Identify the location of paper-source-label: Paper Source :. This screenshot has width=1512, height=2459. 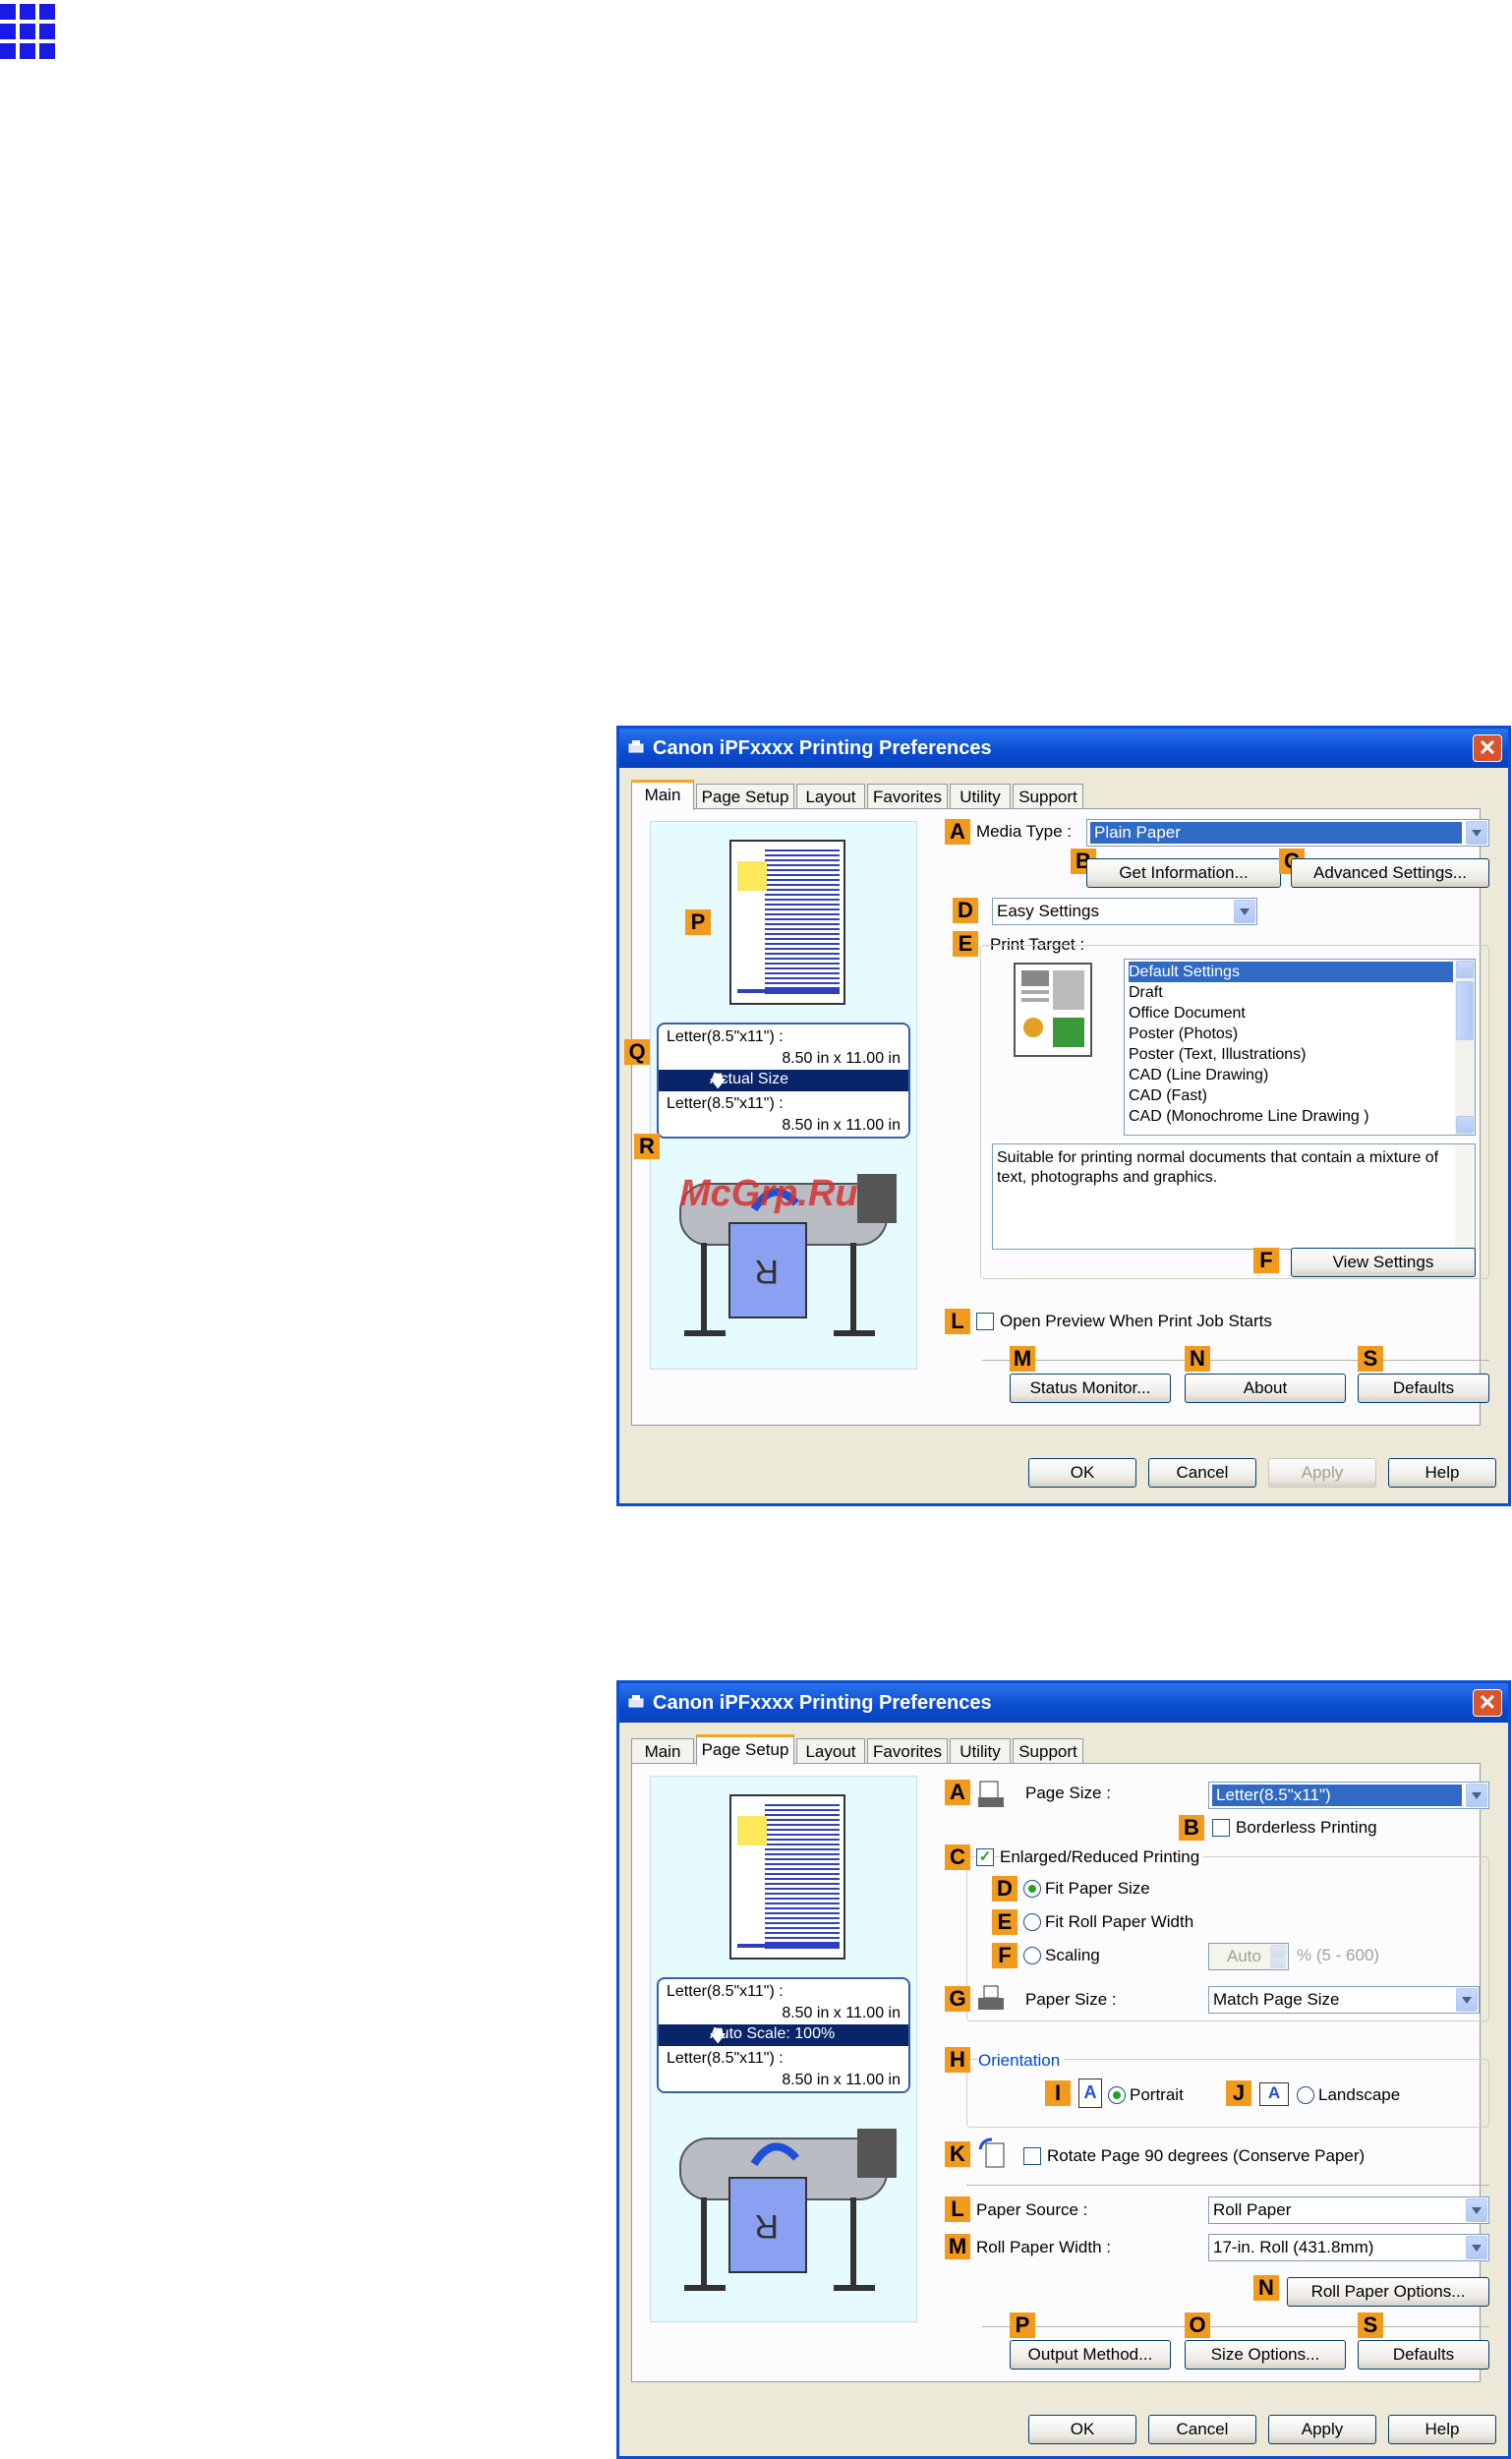
(1032, 2209).